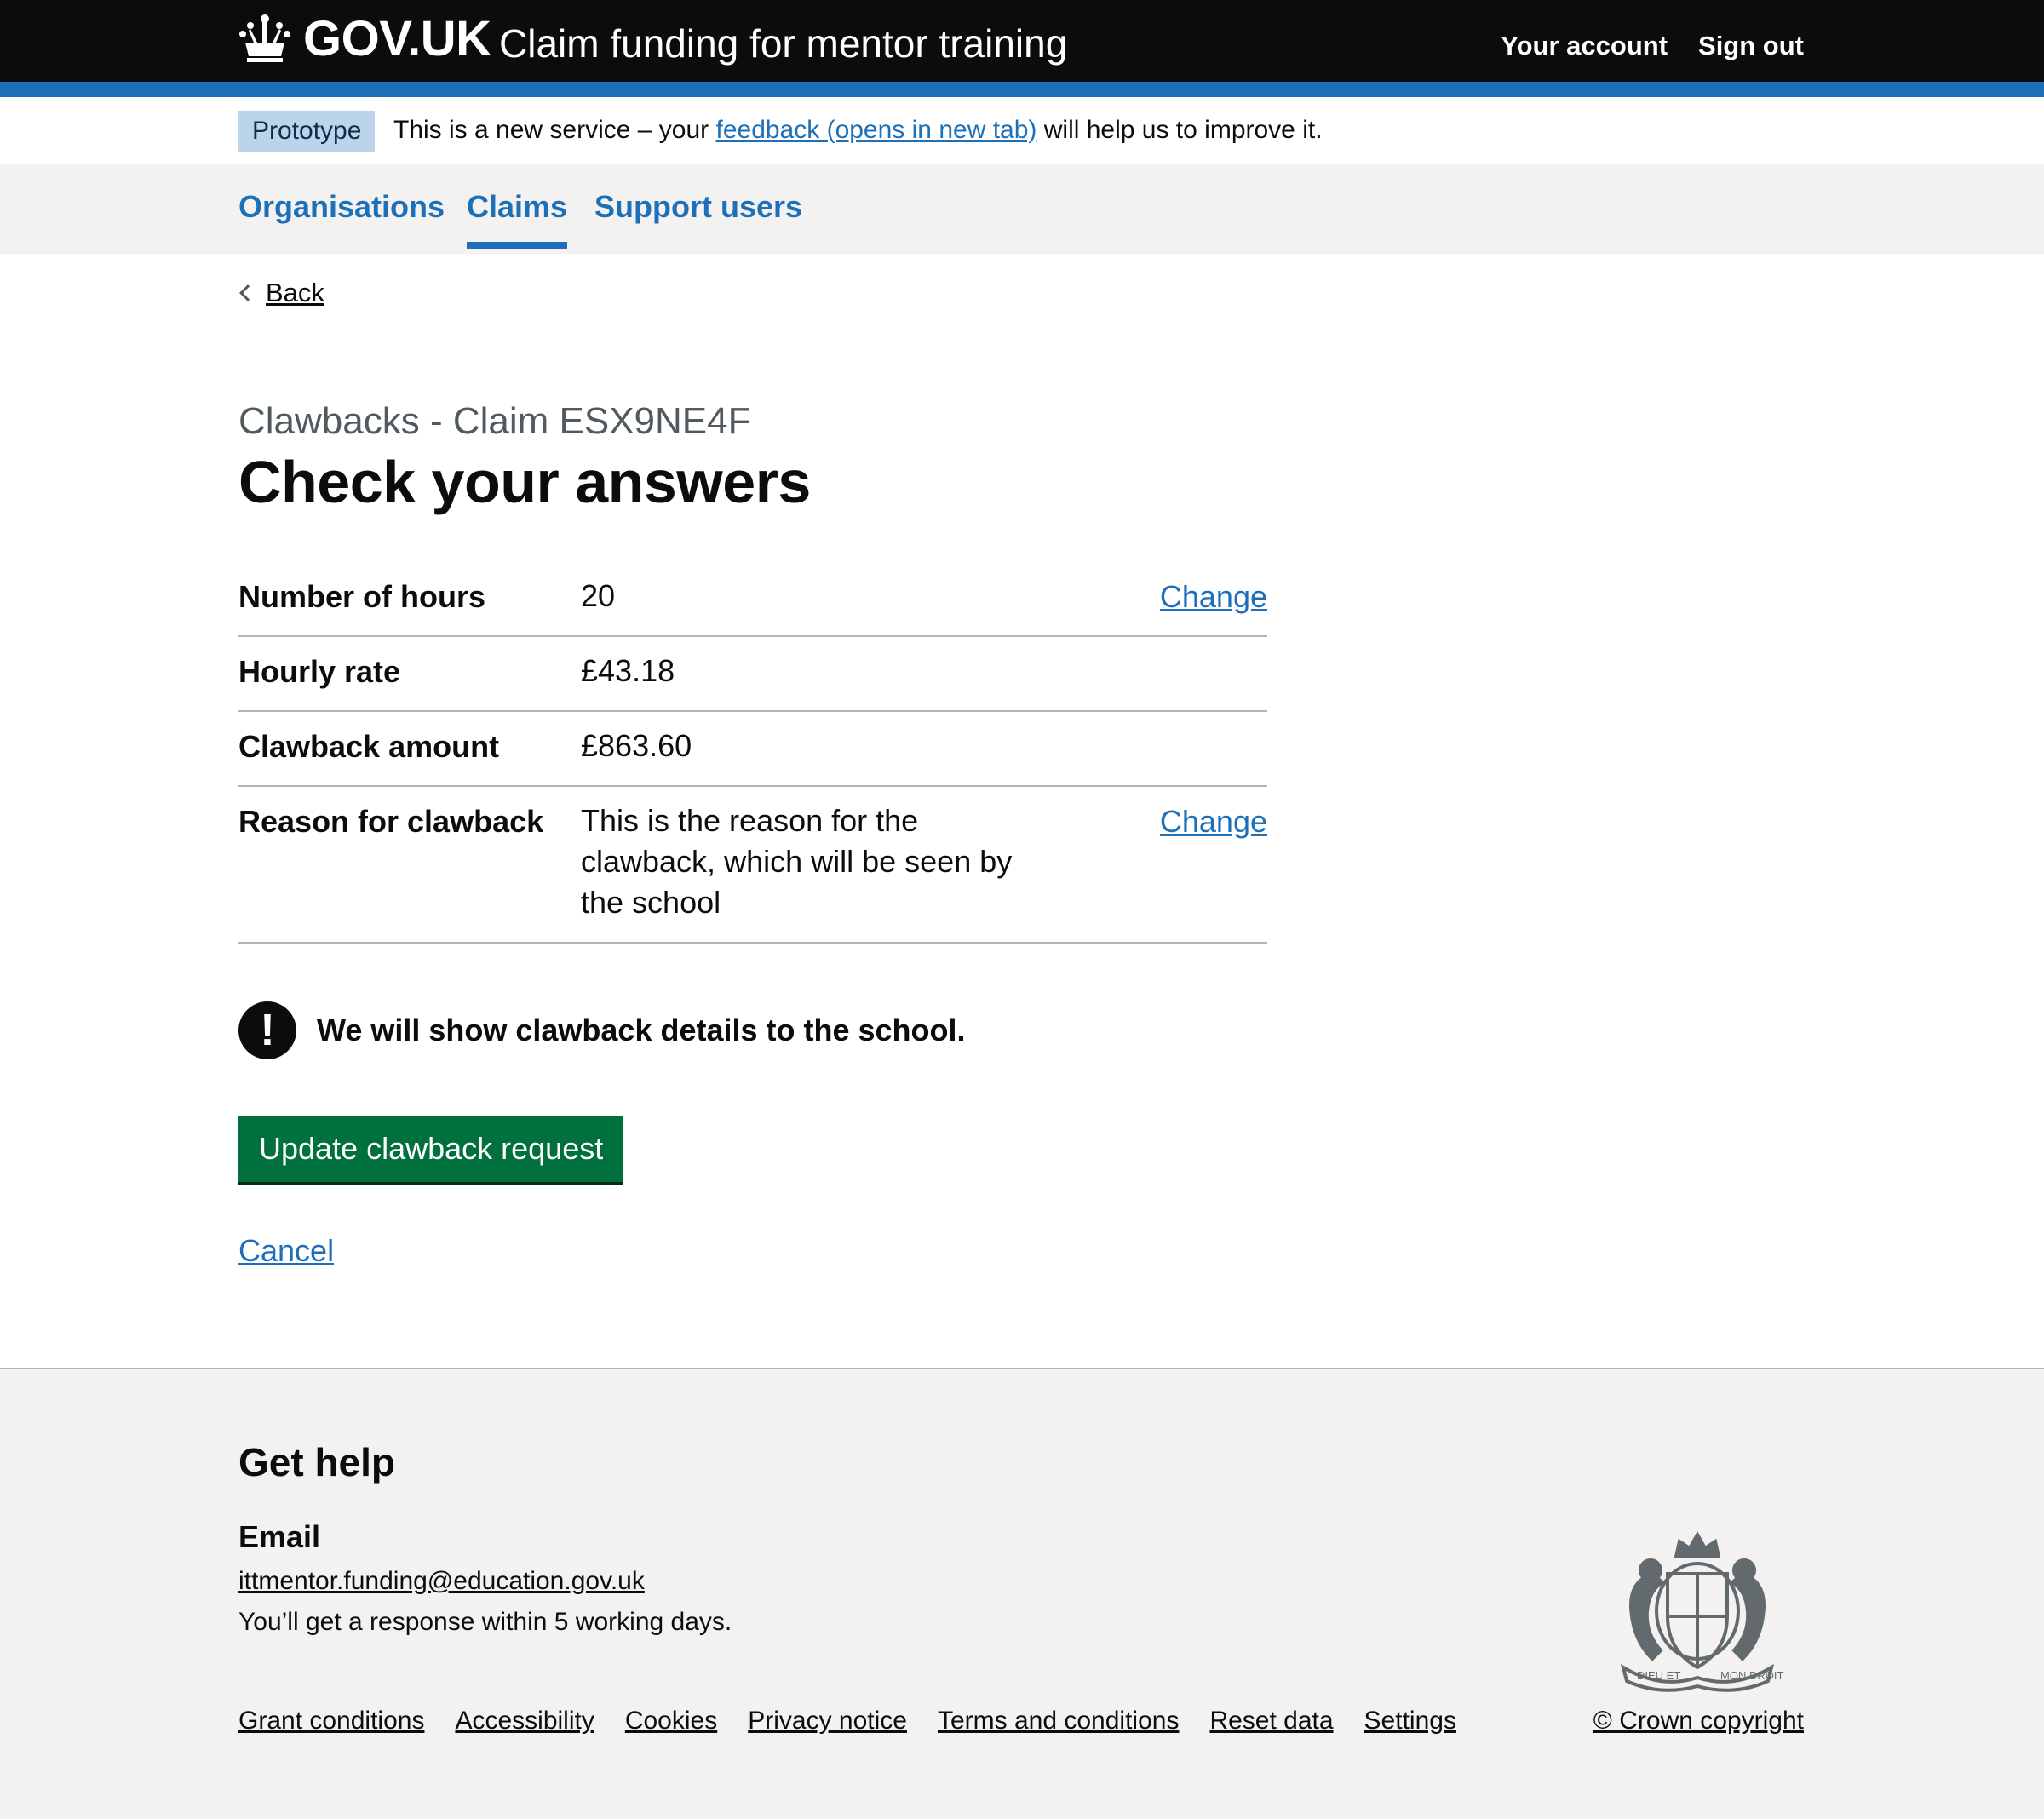 The width and height of the screenshot is (2044, 1819). Describe the element at coordinates (494, 421) in the screenshot. I see `page-caption: Clawbacks - Claim ESX9NE4F` at that location.